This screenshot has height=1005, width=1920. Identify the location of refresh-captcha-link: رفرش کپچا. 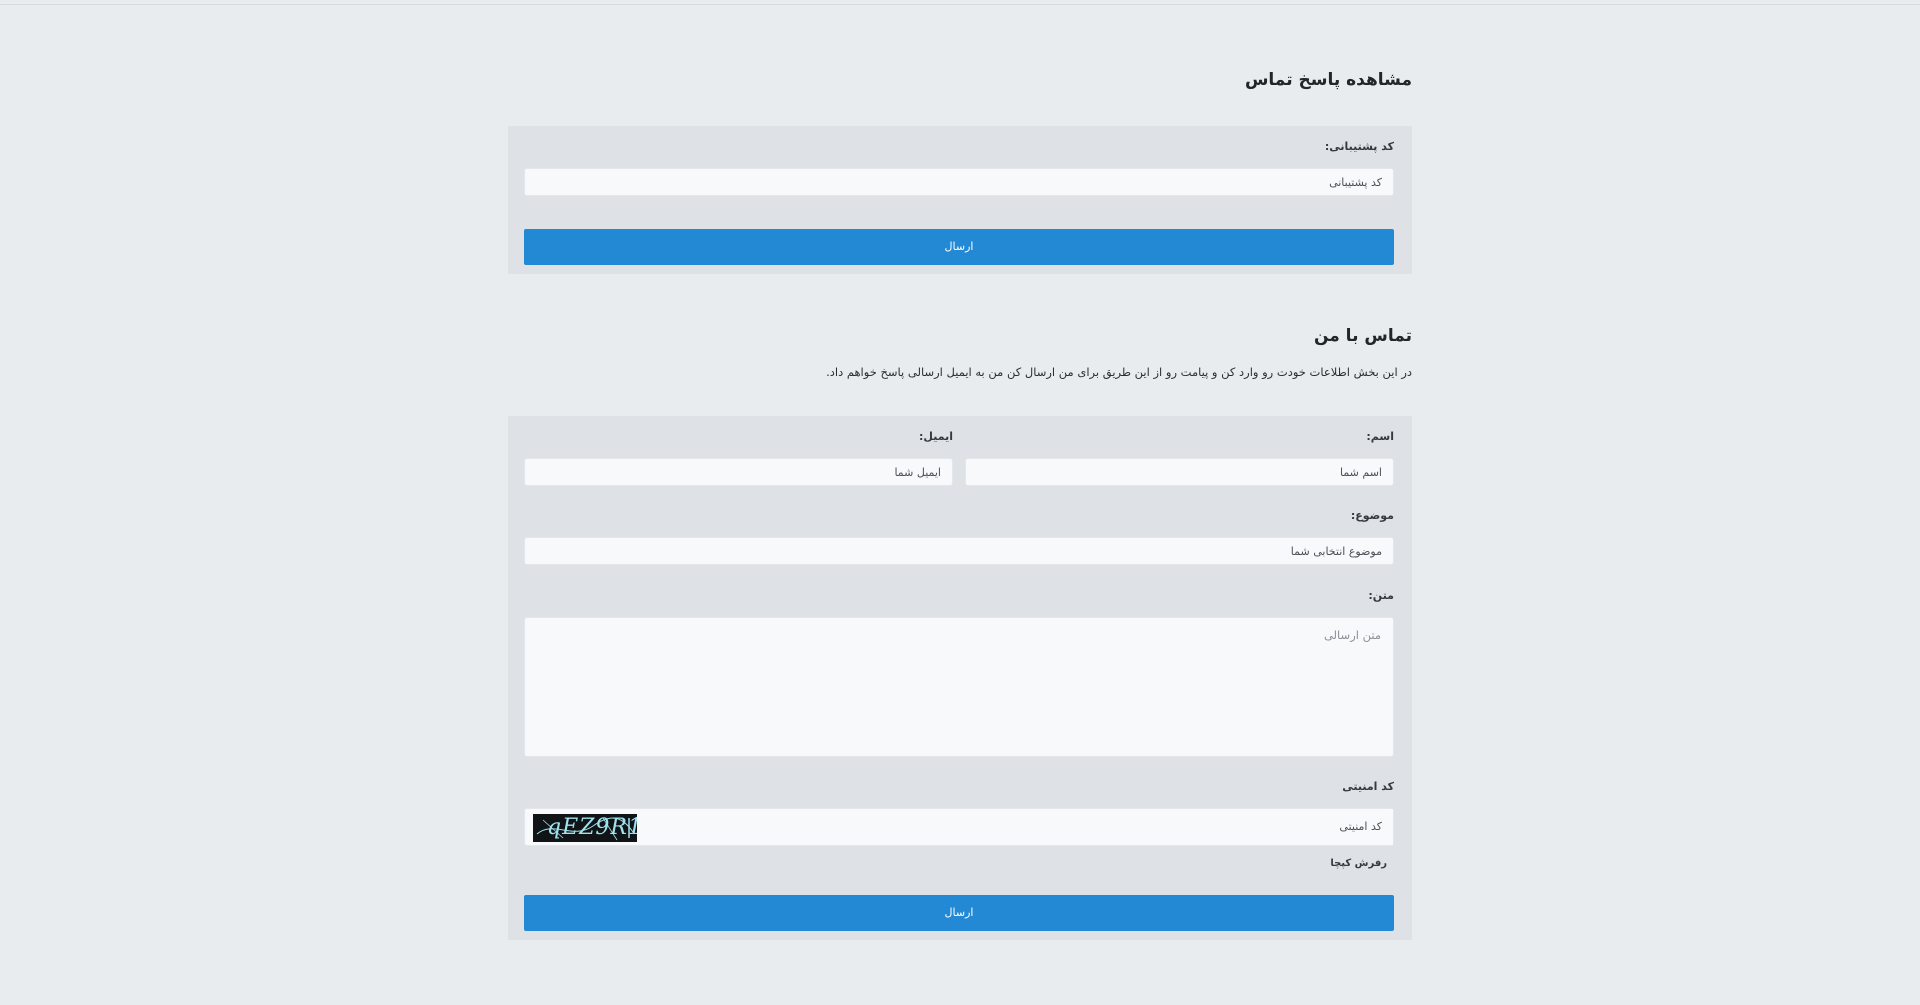
(1358, 863).